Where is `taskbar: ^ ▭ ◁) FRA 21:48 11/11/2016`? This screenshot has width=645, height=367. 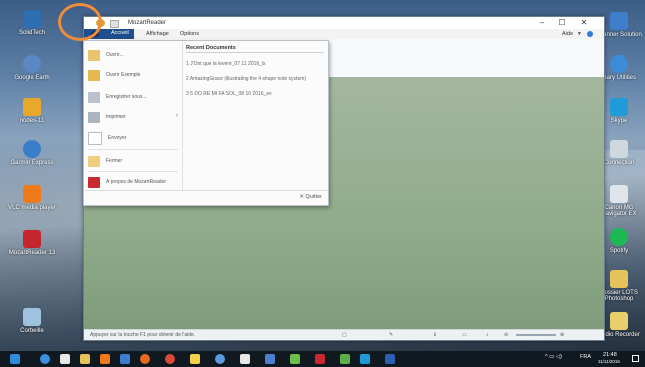
taskbar: ^ ▭ ◁) FRA 21:48 11/11/2016 is located at coordinates (322, 359).